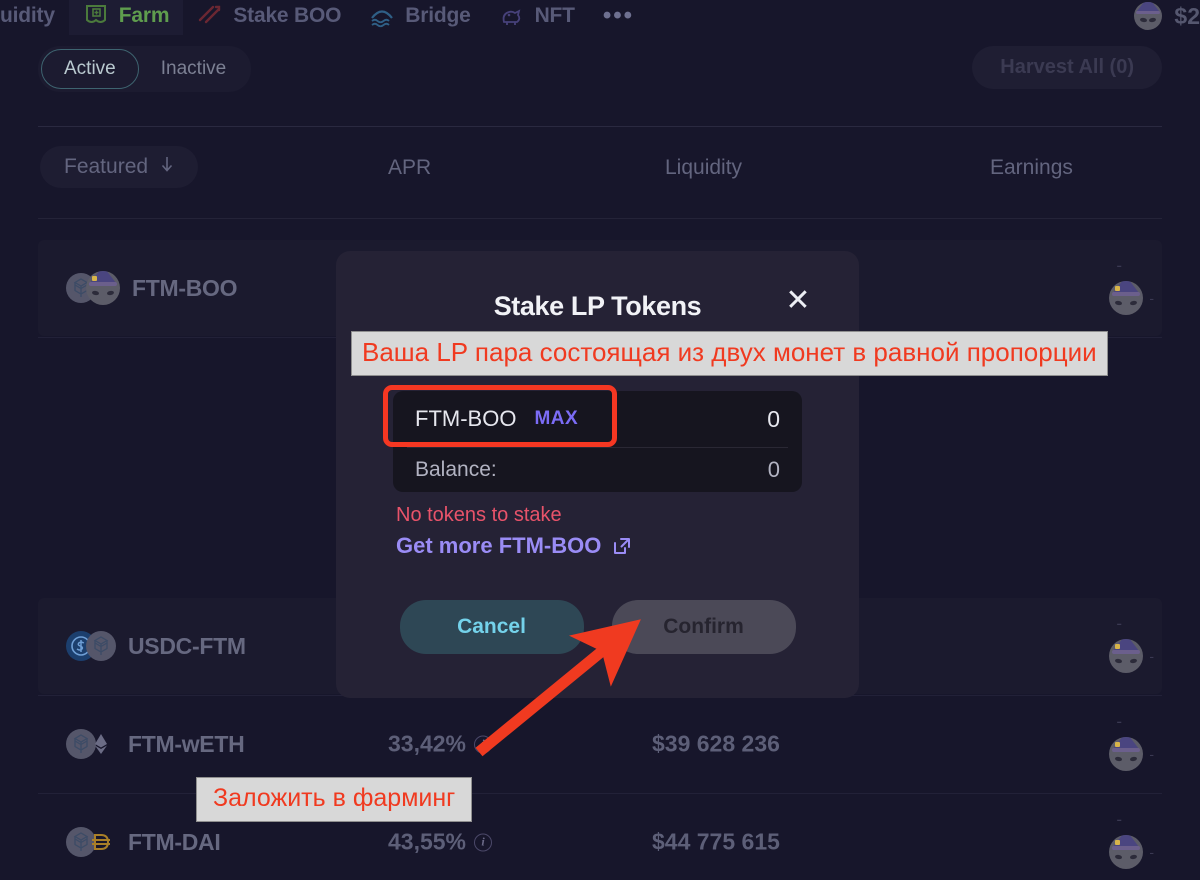  I want to click on column-header-featured-label: Featured, so click(106, 166).